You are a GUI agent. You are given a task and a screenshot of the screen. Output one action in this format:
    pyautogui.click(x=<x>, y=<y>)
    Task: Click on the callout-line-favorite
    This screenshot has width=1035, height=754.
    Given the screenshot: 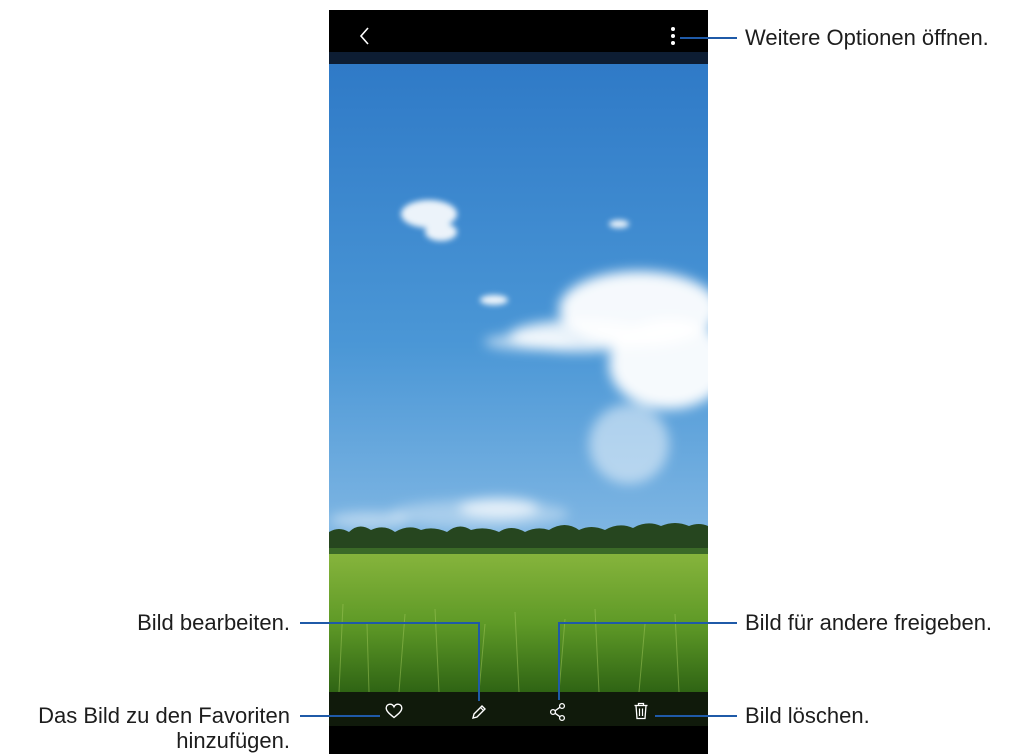 What is the action you would take?
    pyautogui.click(x=340, y=716)
    